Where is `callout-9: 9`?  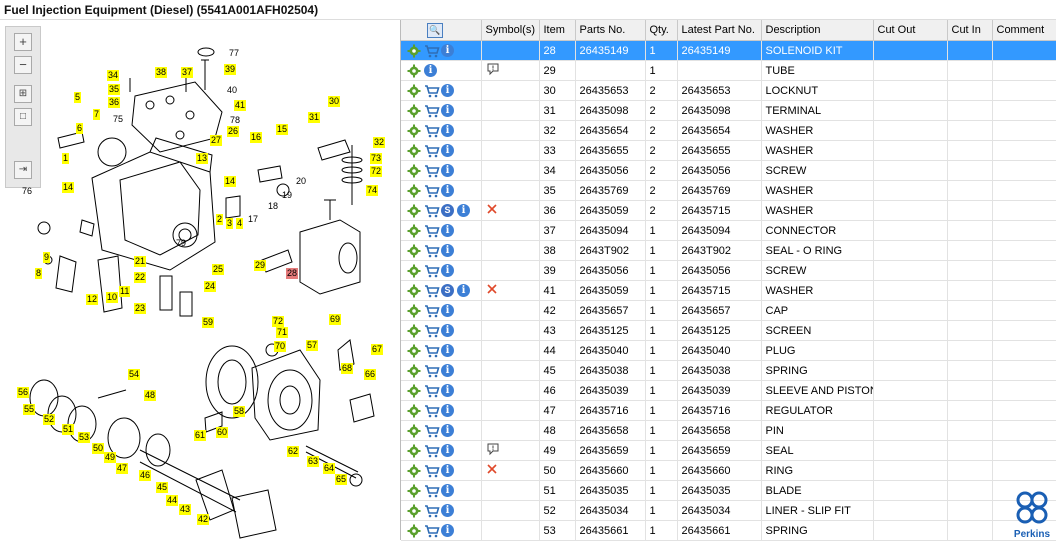
callout-9: 9 is located at coordinates (47, 257).